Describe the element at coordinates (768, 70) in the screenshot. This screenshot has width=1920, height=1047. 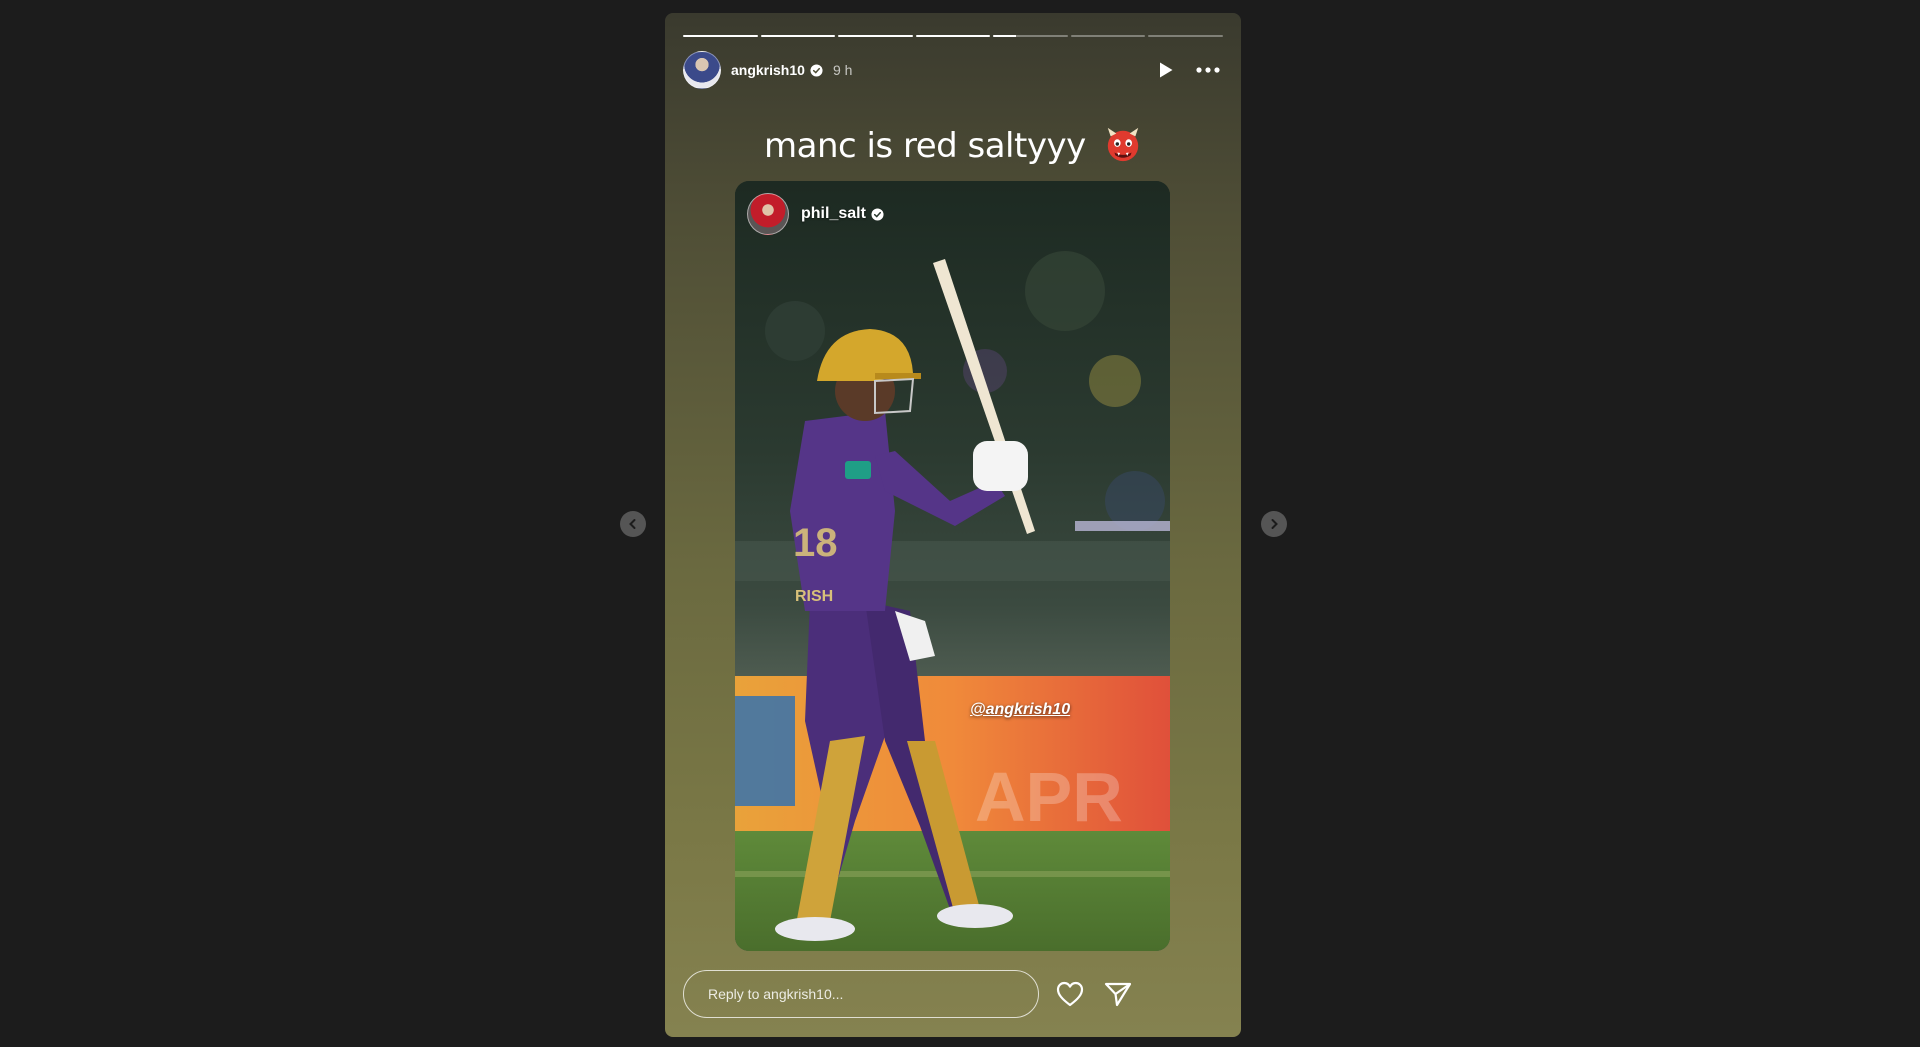
I see `story-username: angkrish10` at that location.